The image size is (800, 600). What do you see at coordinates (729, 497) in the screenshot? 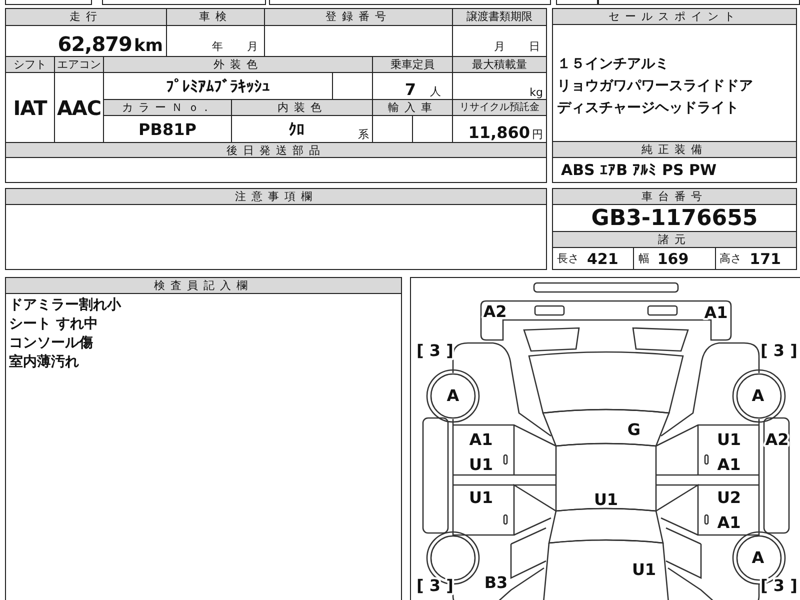
I see `damage-mark: U2` at bounding box center [729, 497].